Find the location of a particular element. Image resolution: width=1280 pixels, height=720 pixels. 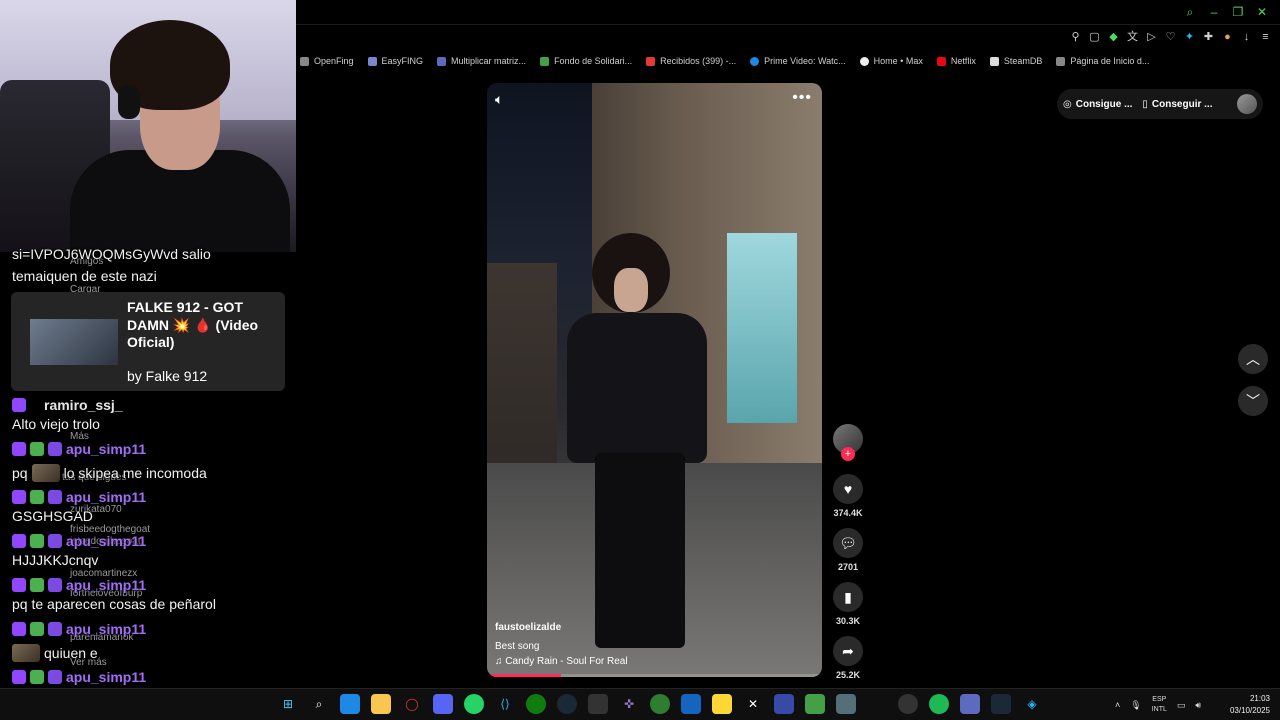

share-action: ➦ 25.2K is located at coordinates (848, 658).